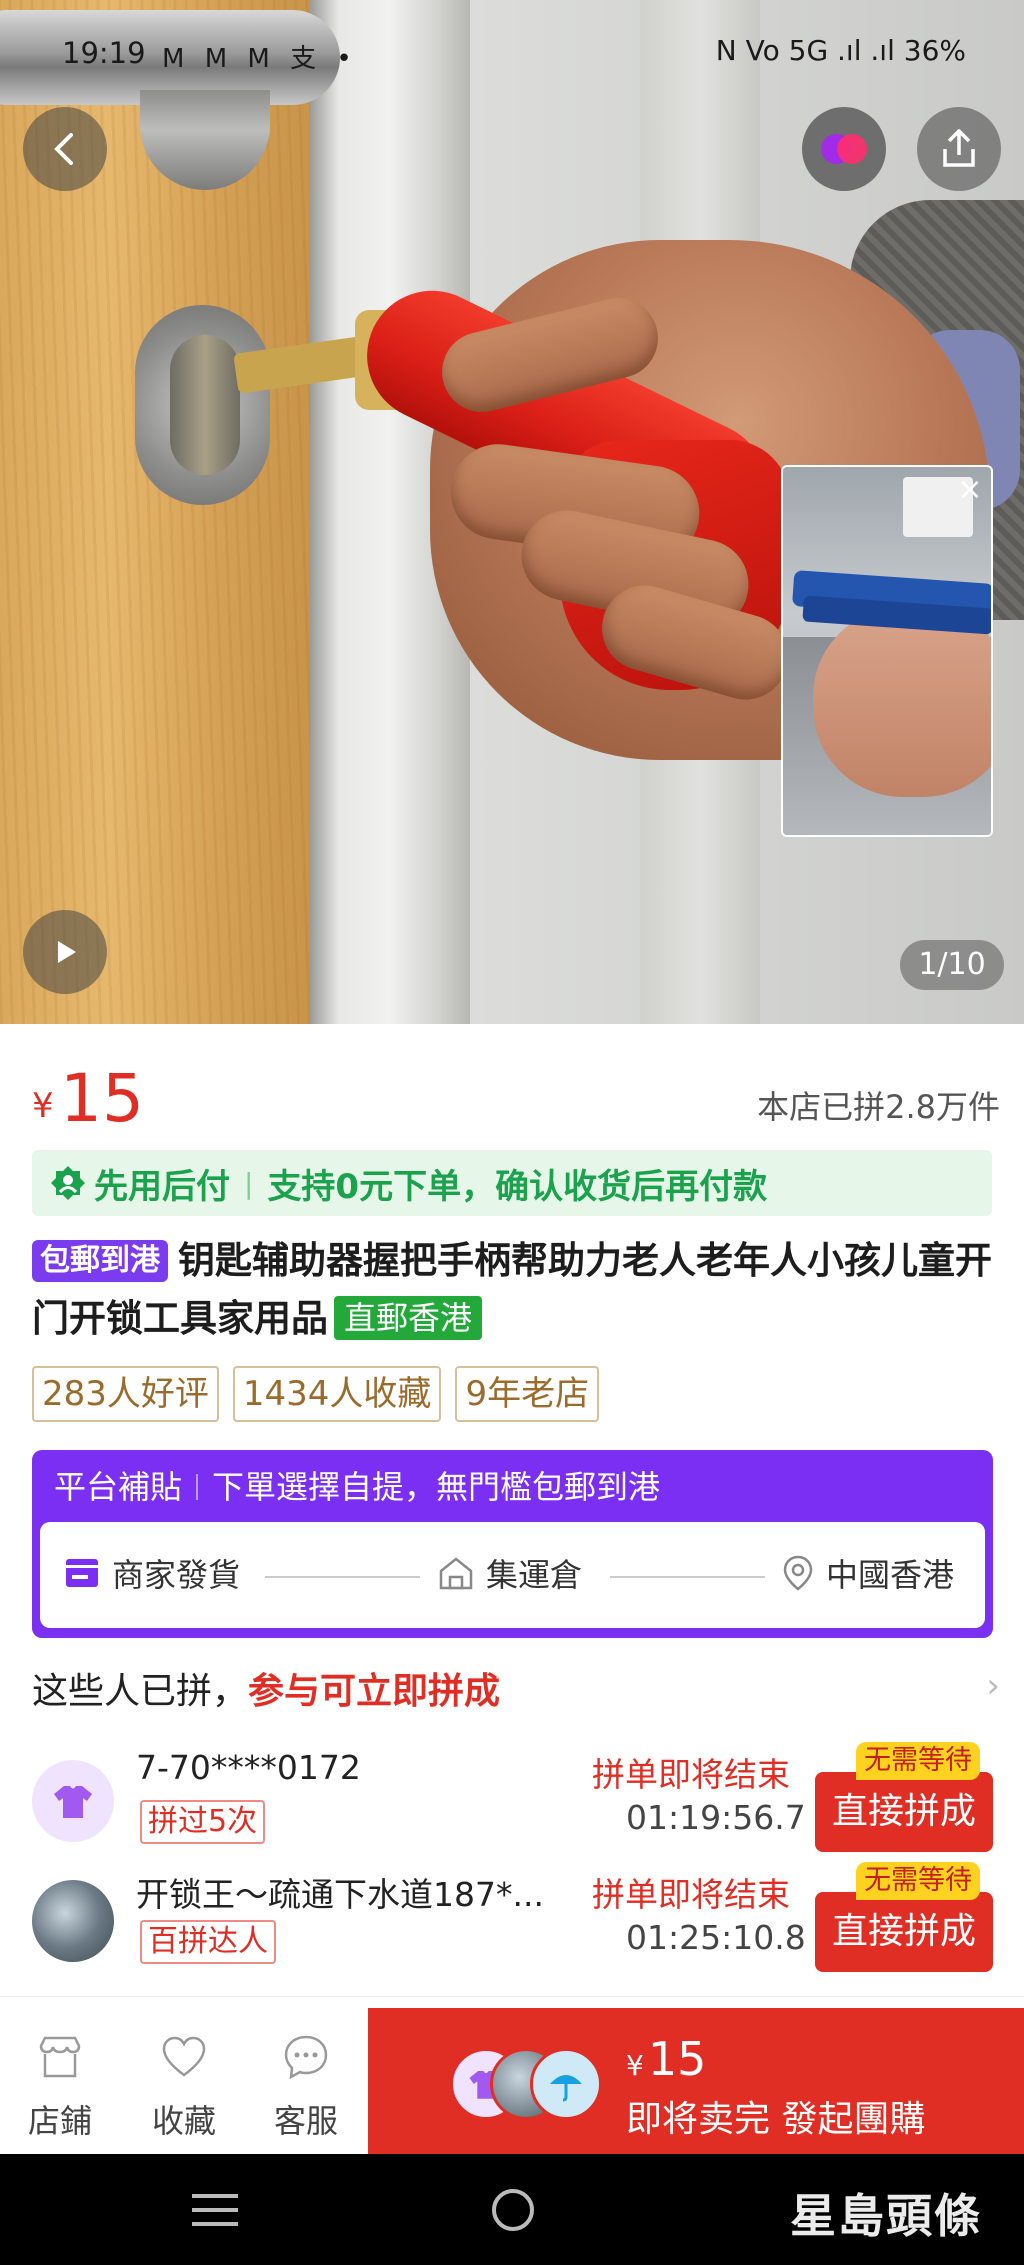  I want to click on cta-label: 即将卖完 發起團購, so click(776, 2119).